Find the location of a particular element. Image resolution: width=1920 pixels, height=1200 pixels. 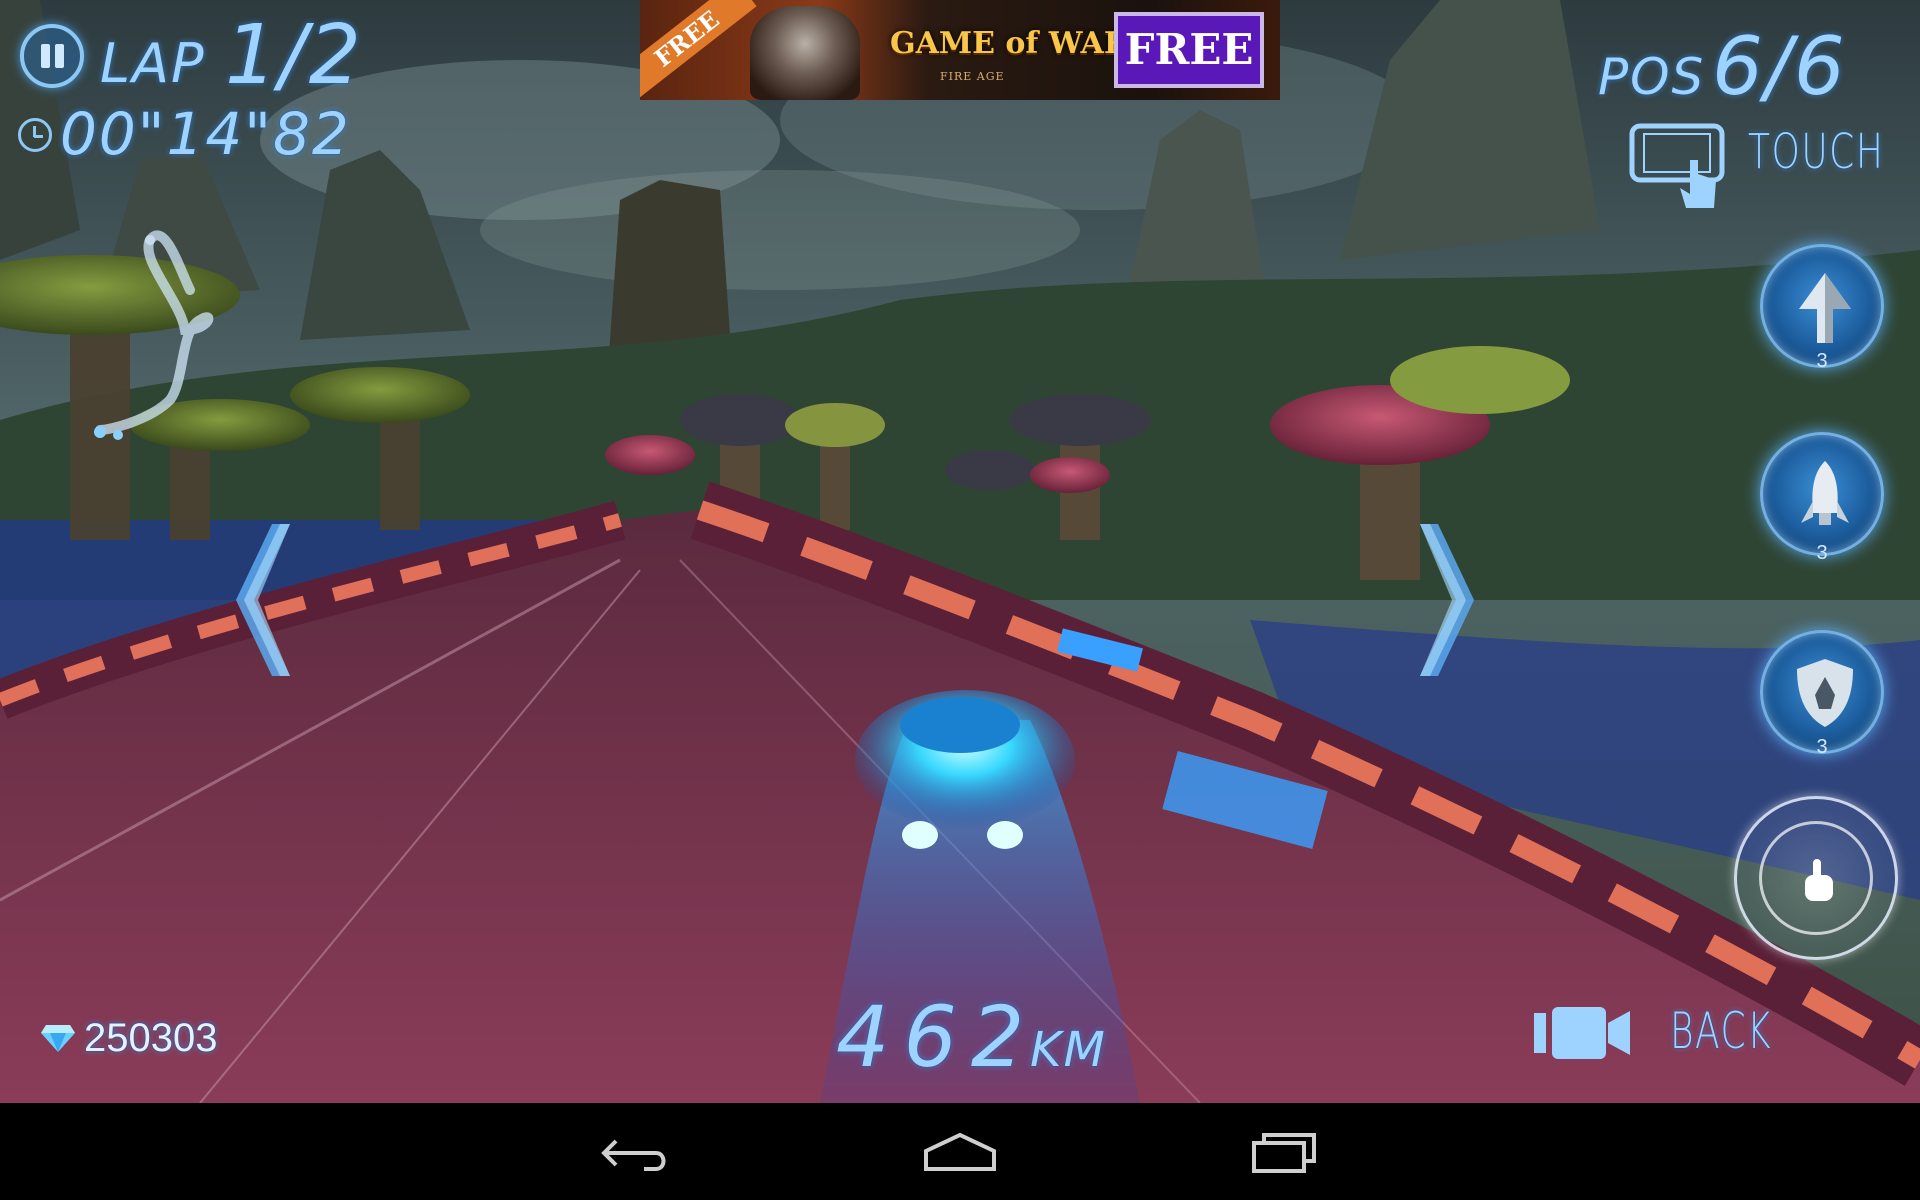

camera-icon is located at coordinates (1584, 1033).